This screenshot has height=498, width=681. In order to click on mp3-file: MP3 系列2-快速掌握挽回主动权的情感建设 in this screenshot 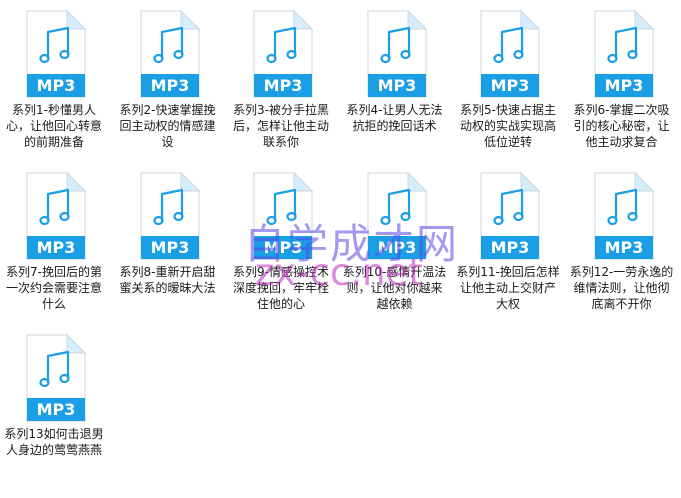, I will do `click(168, 86)`.